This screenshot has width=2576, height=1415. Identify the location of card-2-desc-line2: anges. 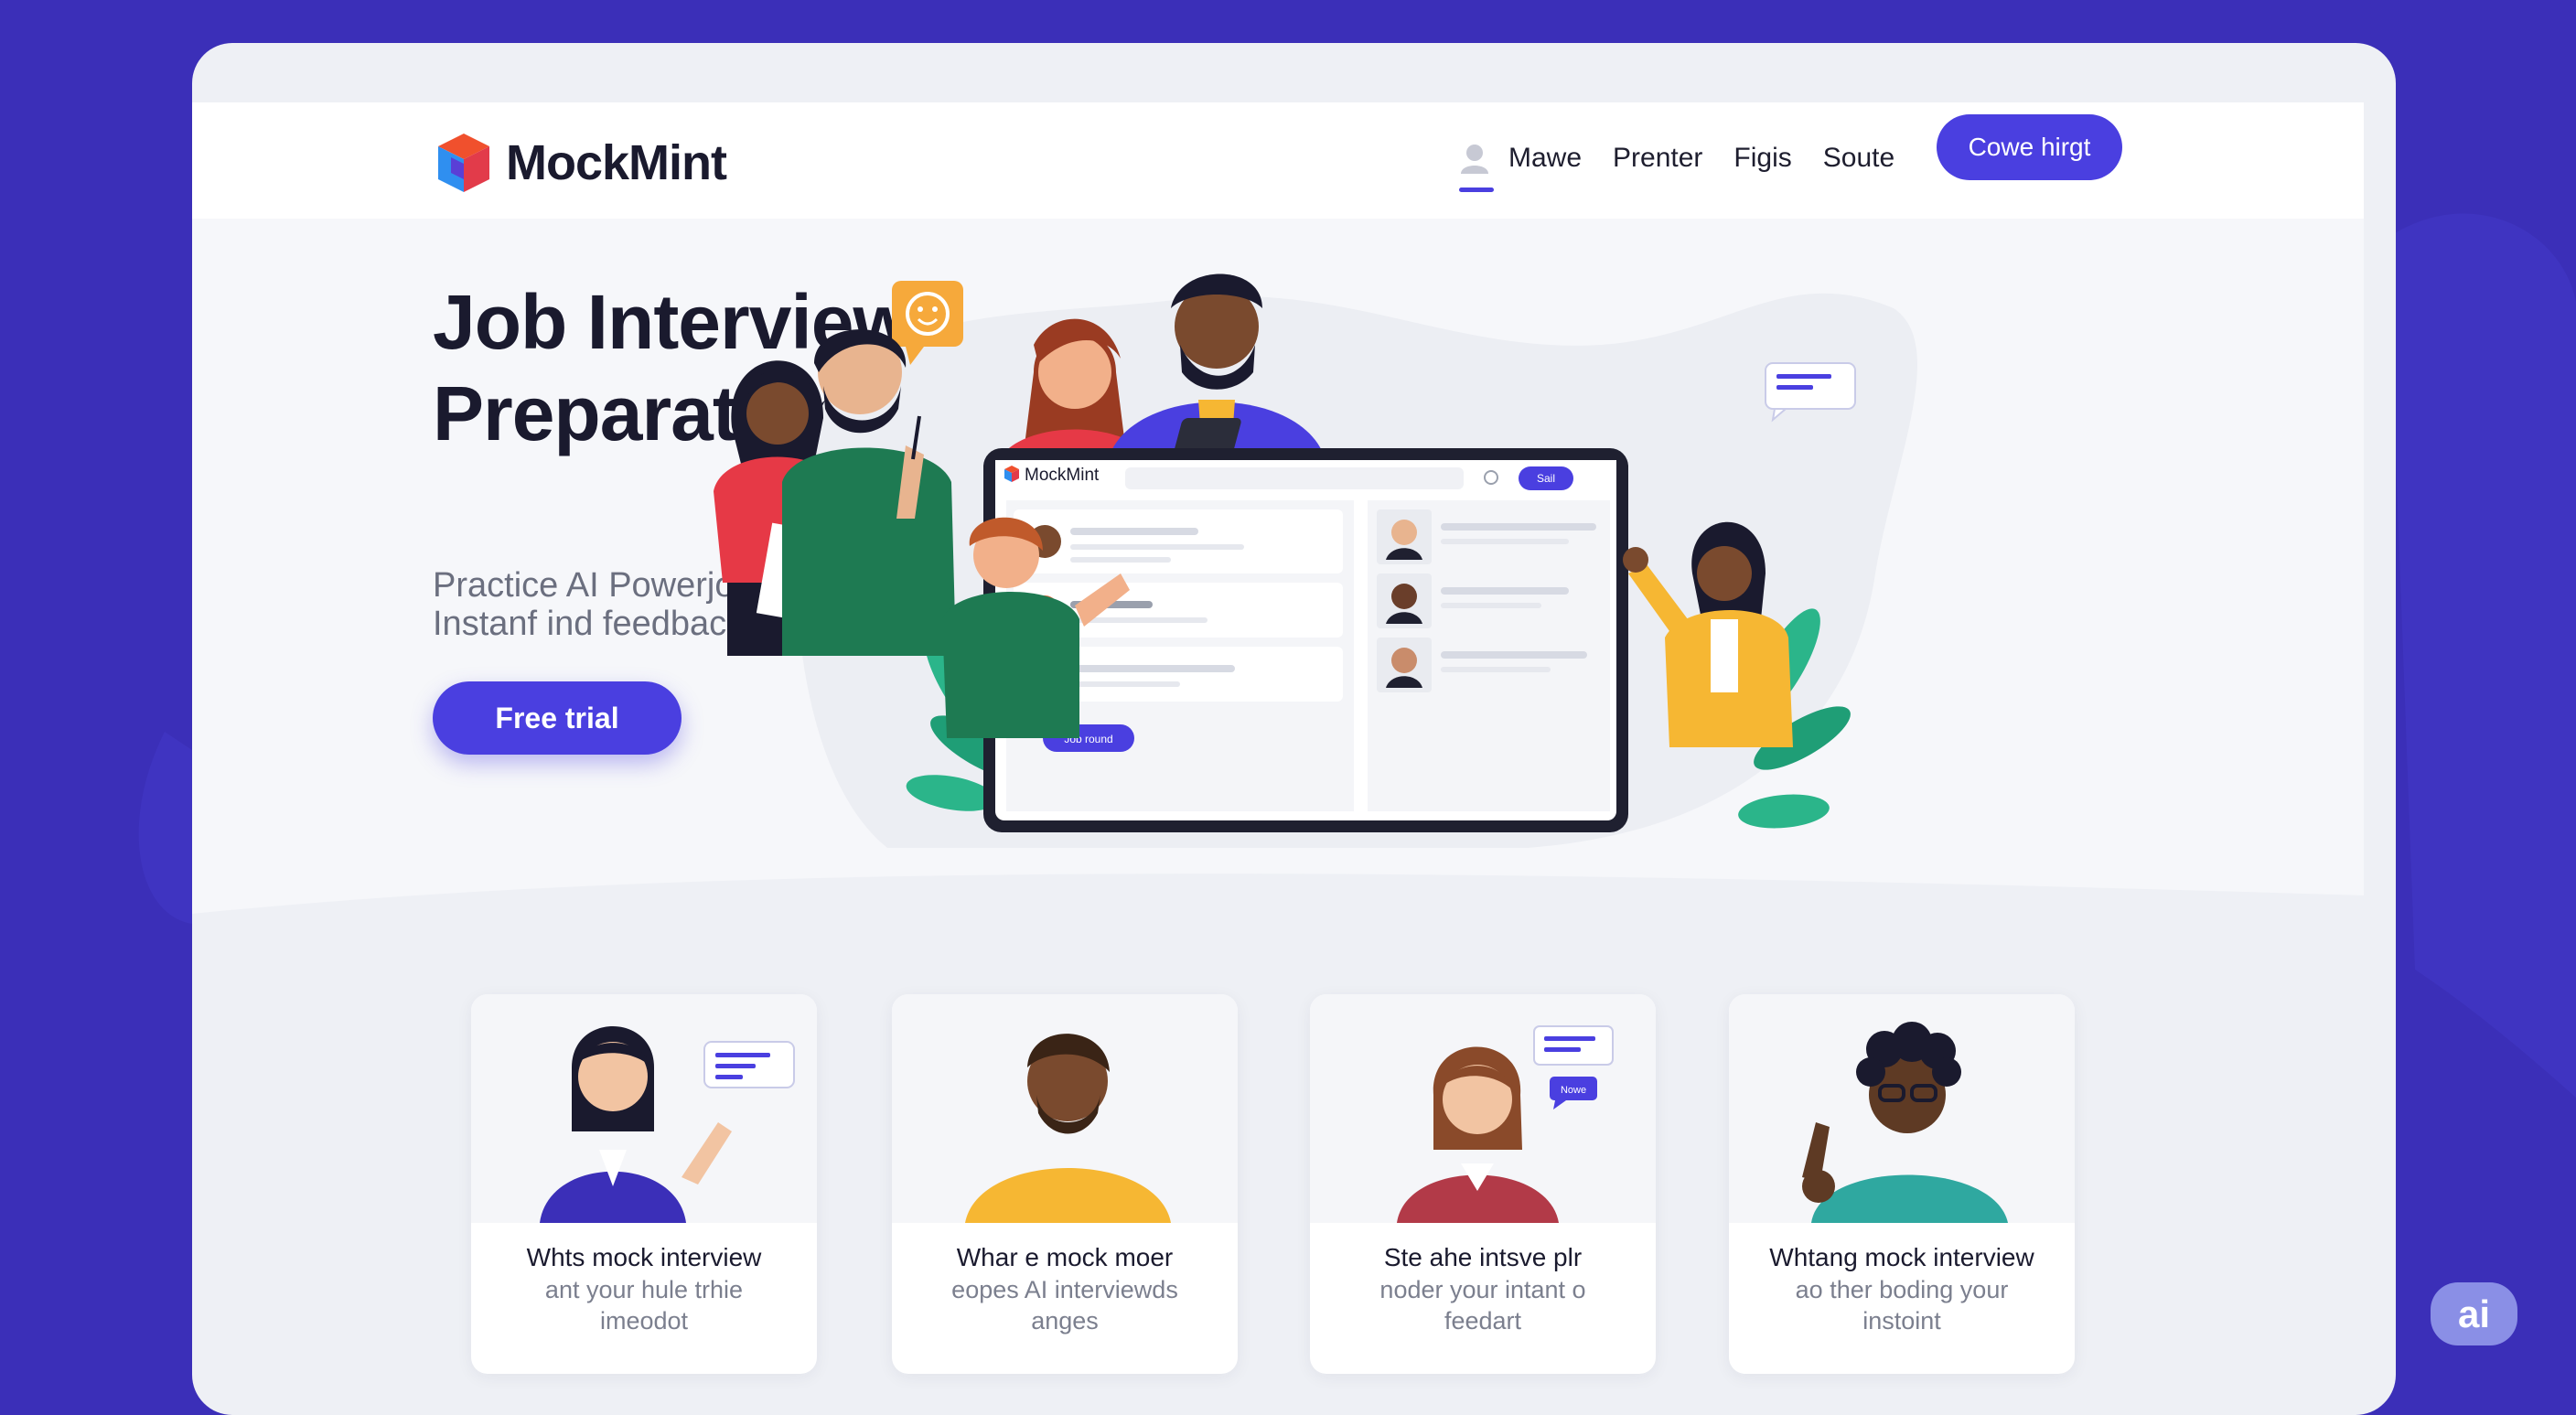
(1065, 1321).